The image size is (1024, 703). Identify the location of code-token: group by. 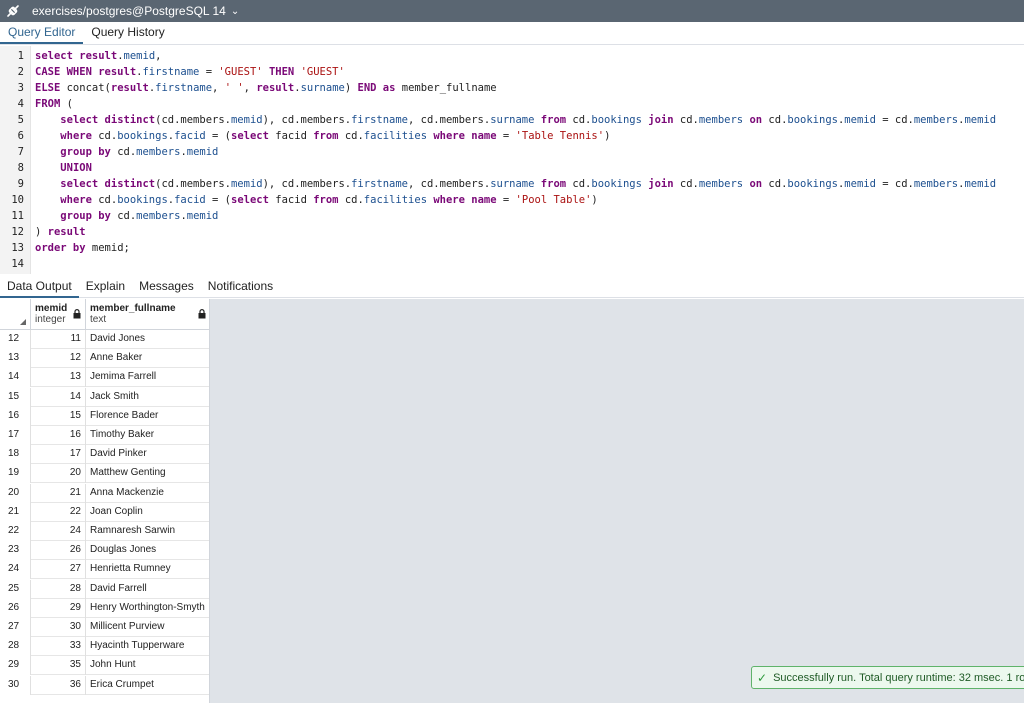
(89, 152).